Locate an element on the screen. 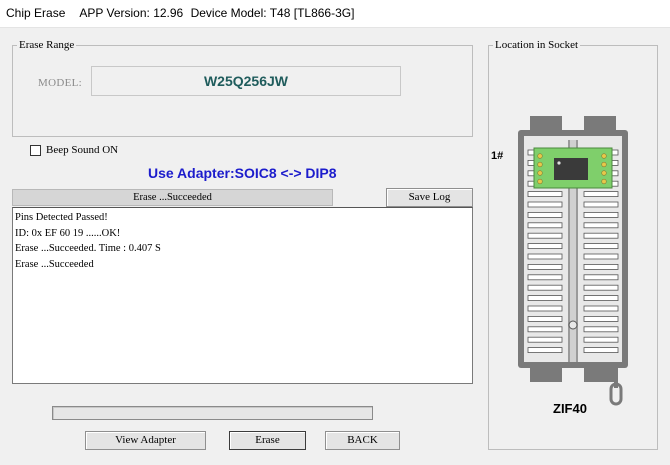 The height and width of the screenshot is (465, 670). progress-bar is located at coordinates (212, 413).